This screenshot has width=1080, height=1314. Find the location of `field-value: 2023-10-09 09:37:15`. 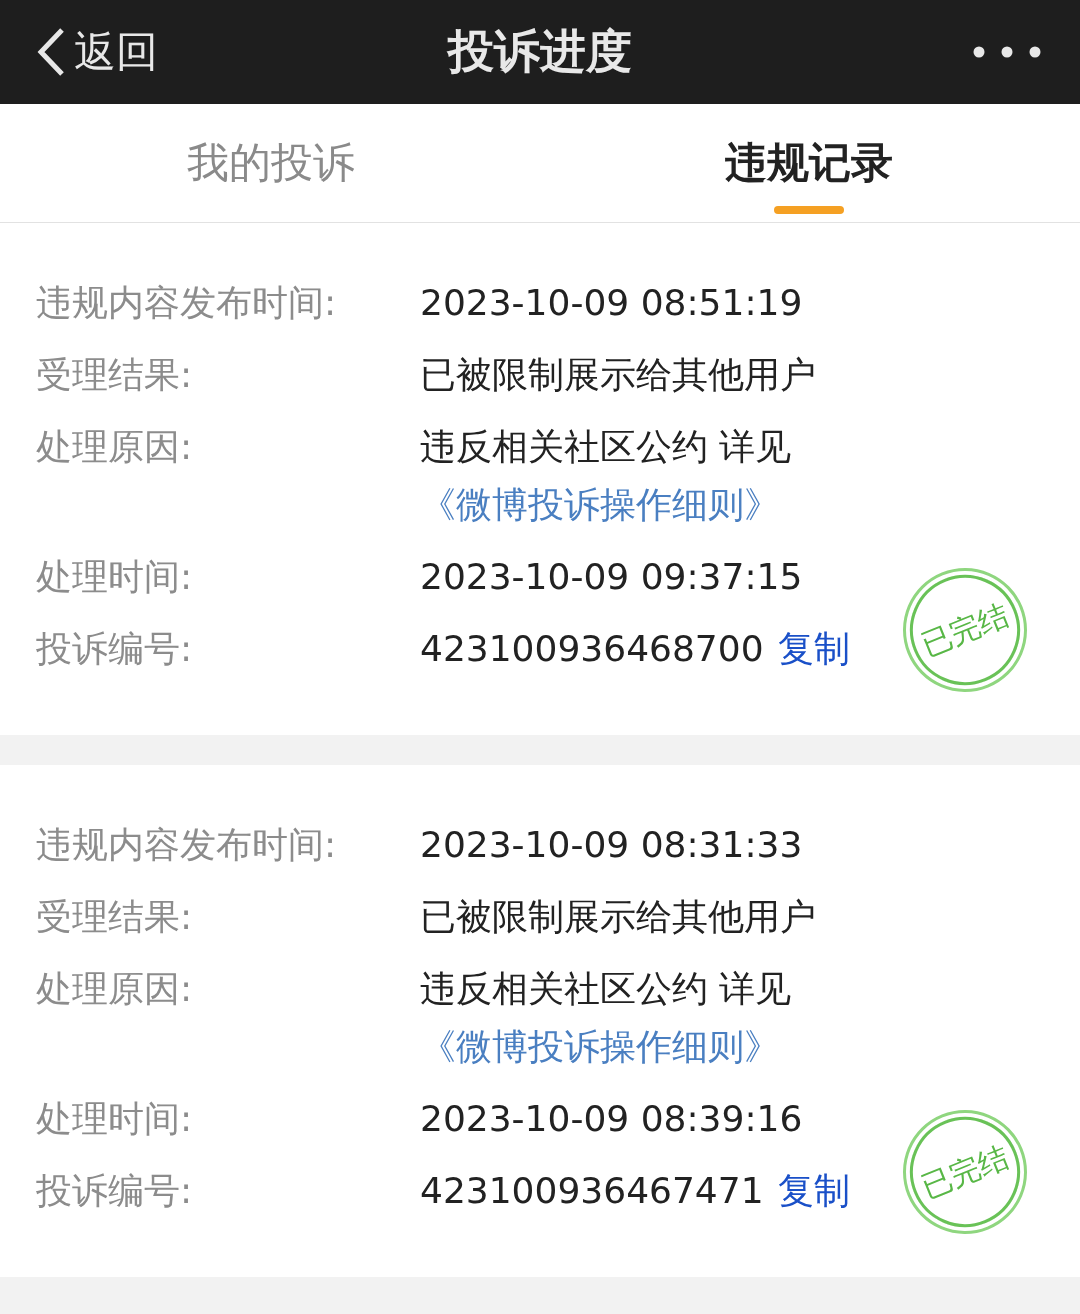

field-value: 2023-10-09 09:37:15 is located at coordinates (612, 577).